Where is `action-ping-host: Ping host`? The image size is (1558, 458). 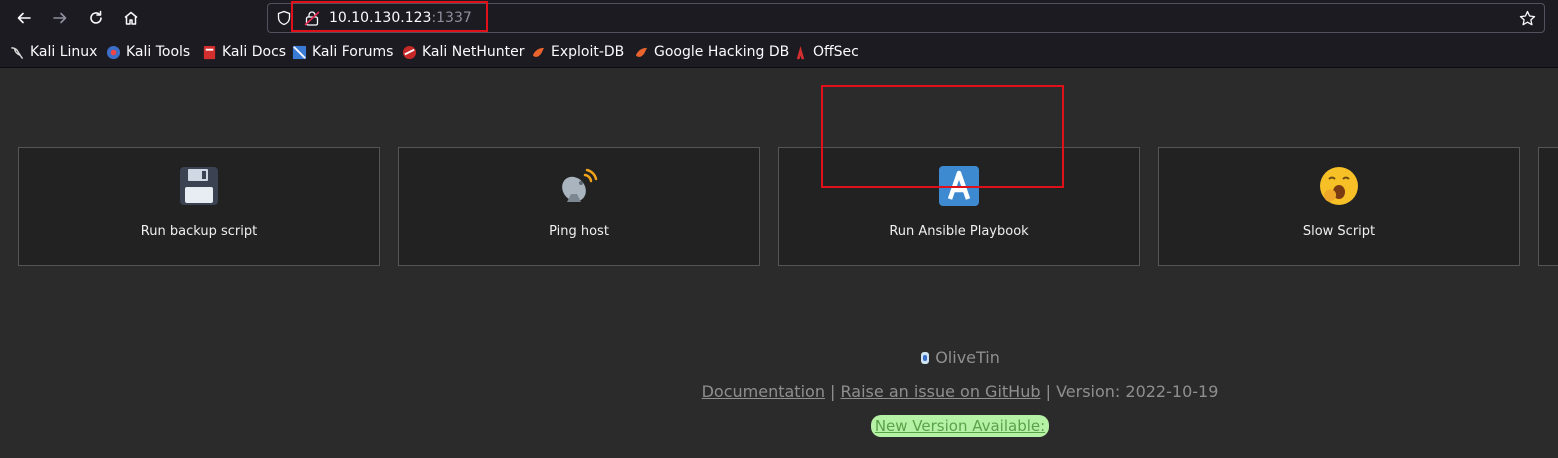 action-ping-host: Ping host is located at coordinates (579, 206).